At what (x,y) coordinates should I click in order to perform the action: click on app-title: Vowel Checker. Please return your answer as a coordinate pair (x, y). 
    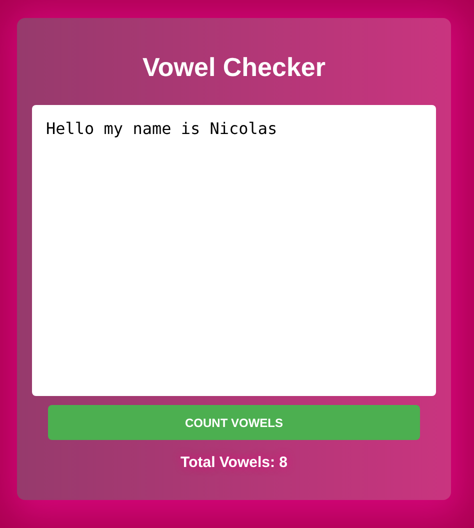
    Looking at the image, I should click on (234, 67).